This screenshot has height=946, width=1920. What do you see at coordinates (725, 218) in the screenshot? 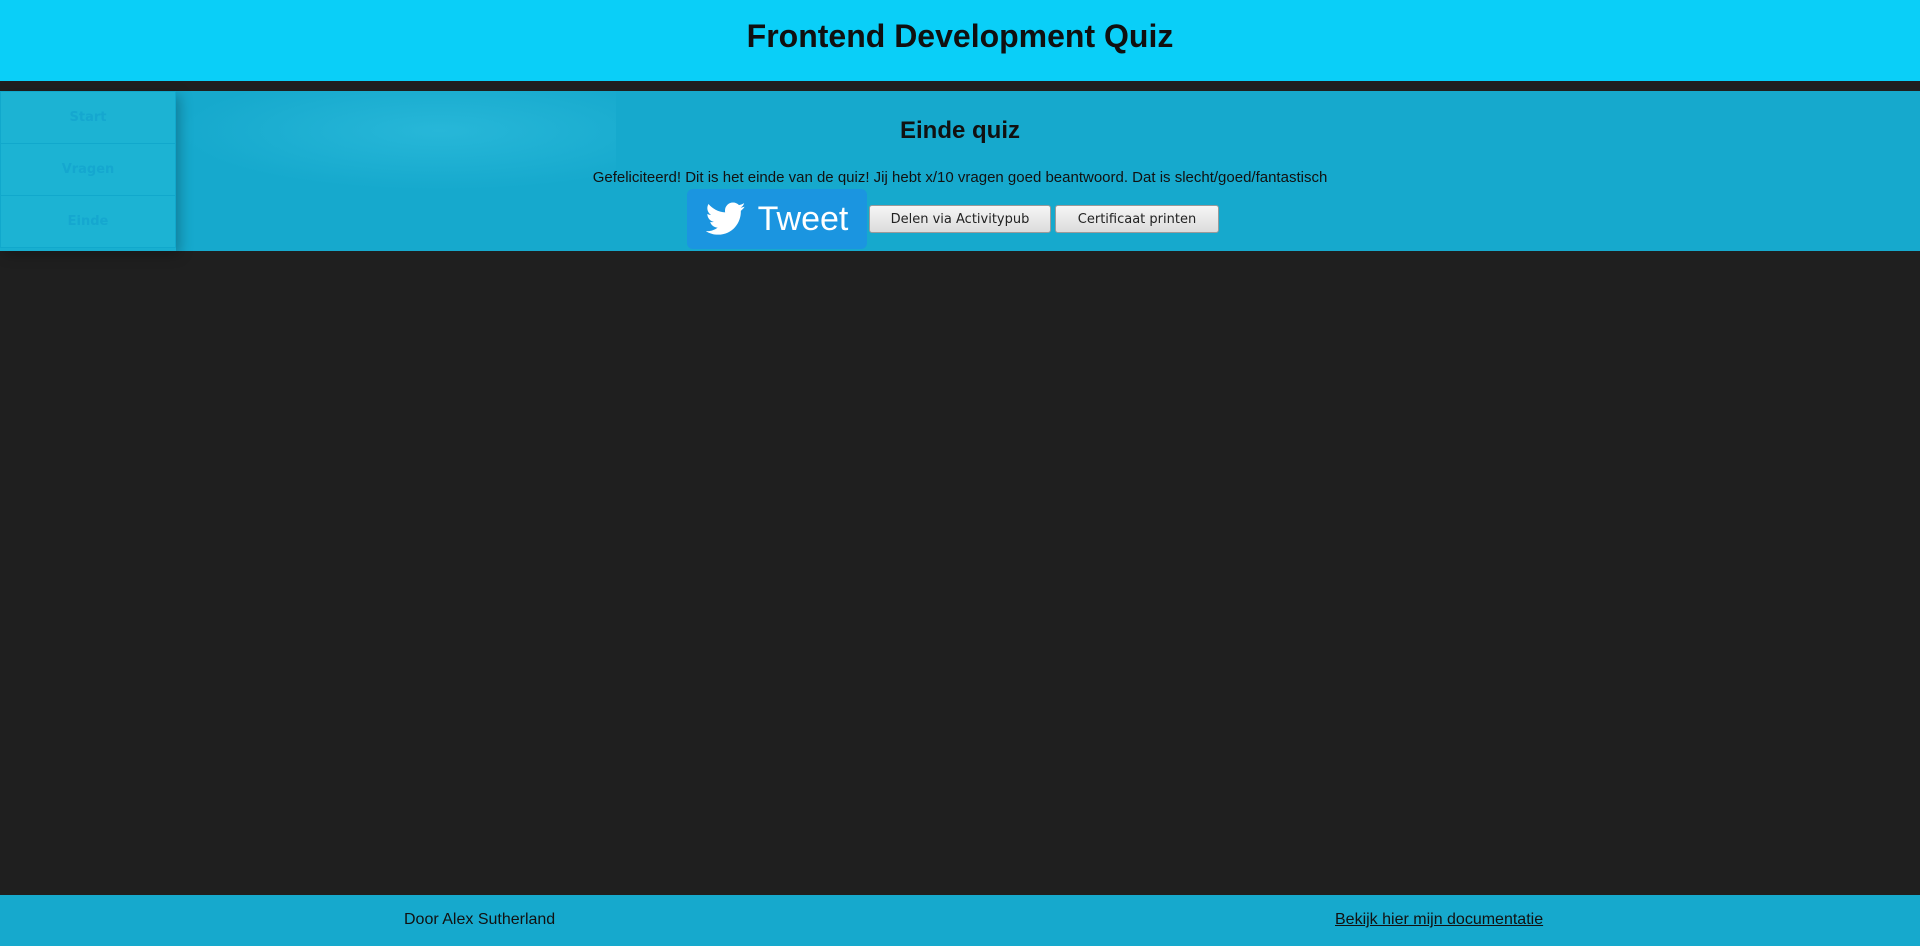
I see `twitter-bird-icon` at bounding box center [725, 218].